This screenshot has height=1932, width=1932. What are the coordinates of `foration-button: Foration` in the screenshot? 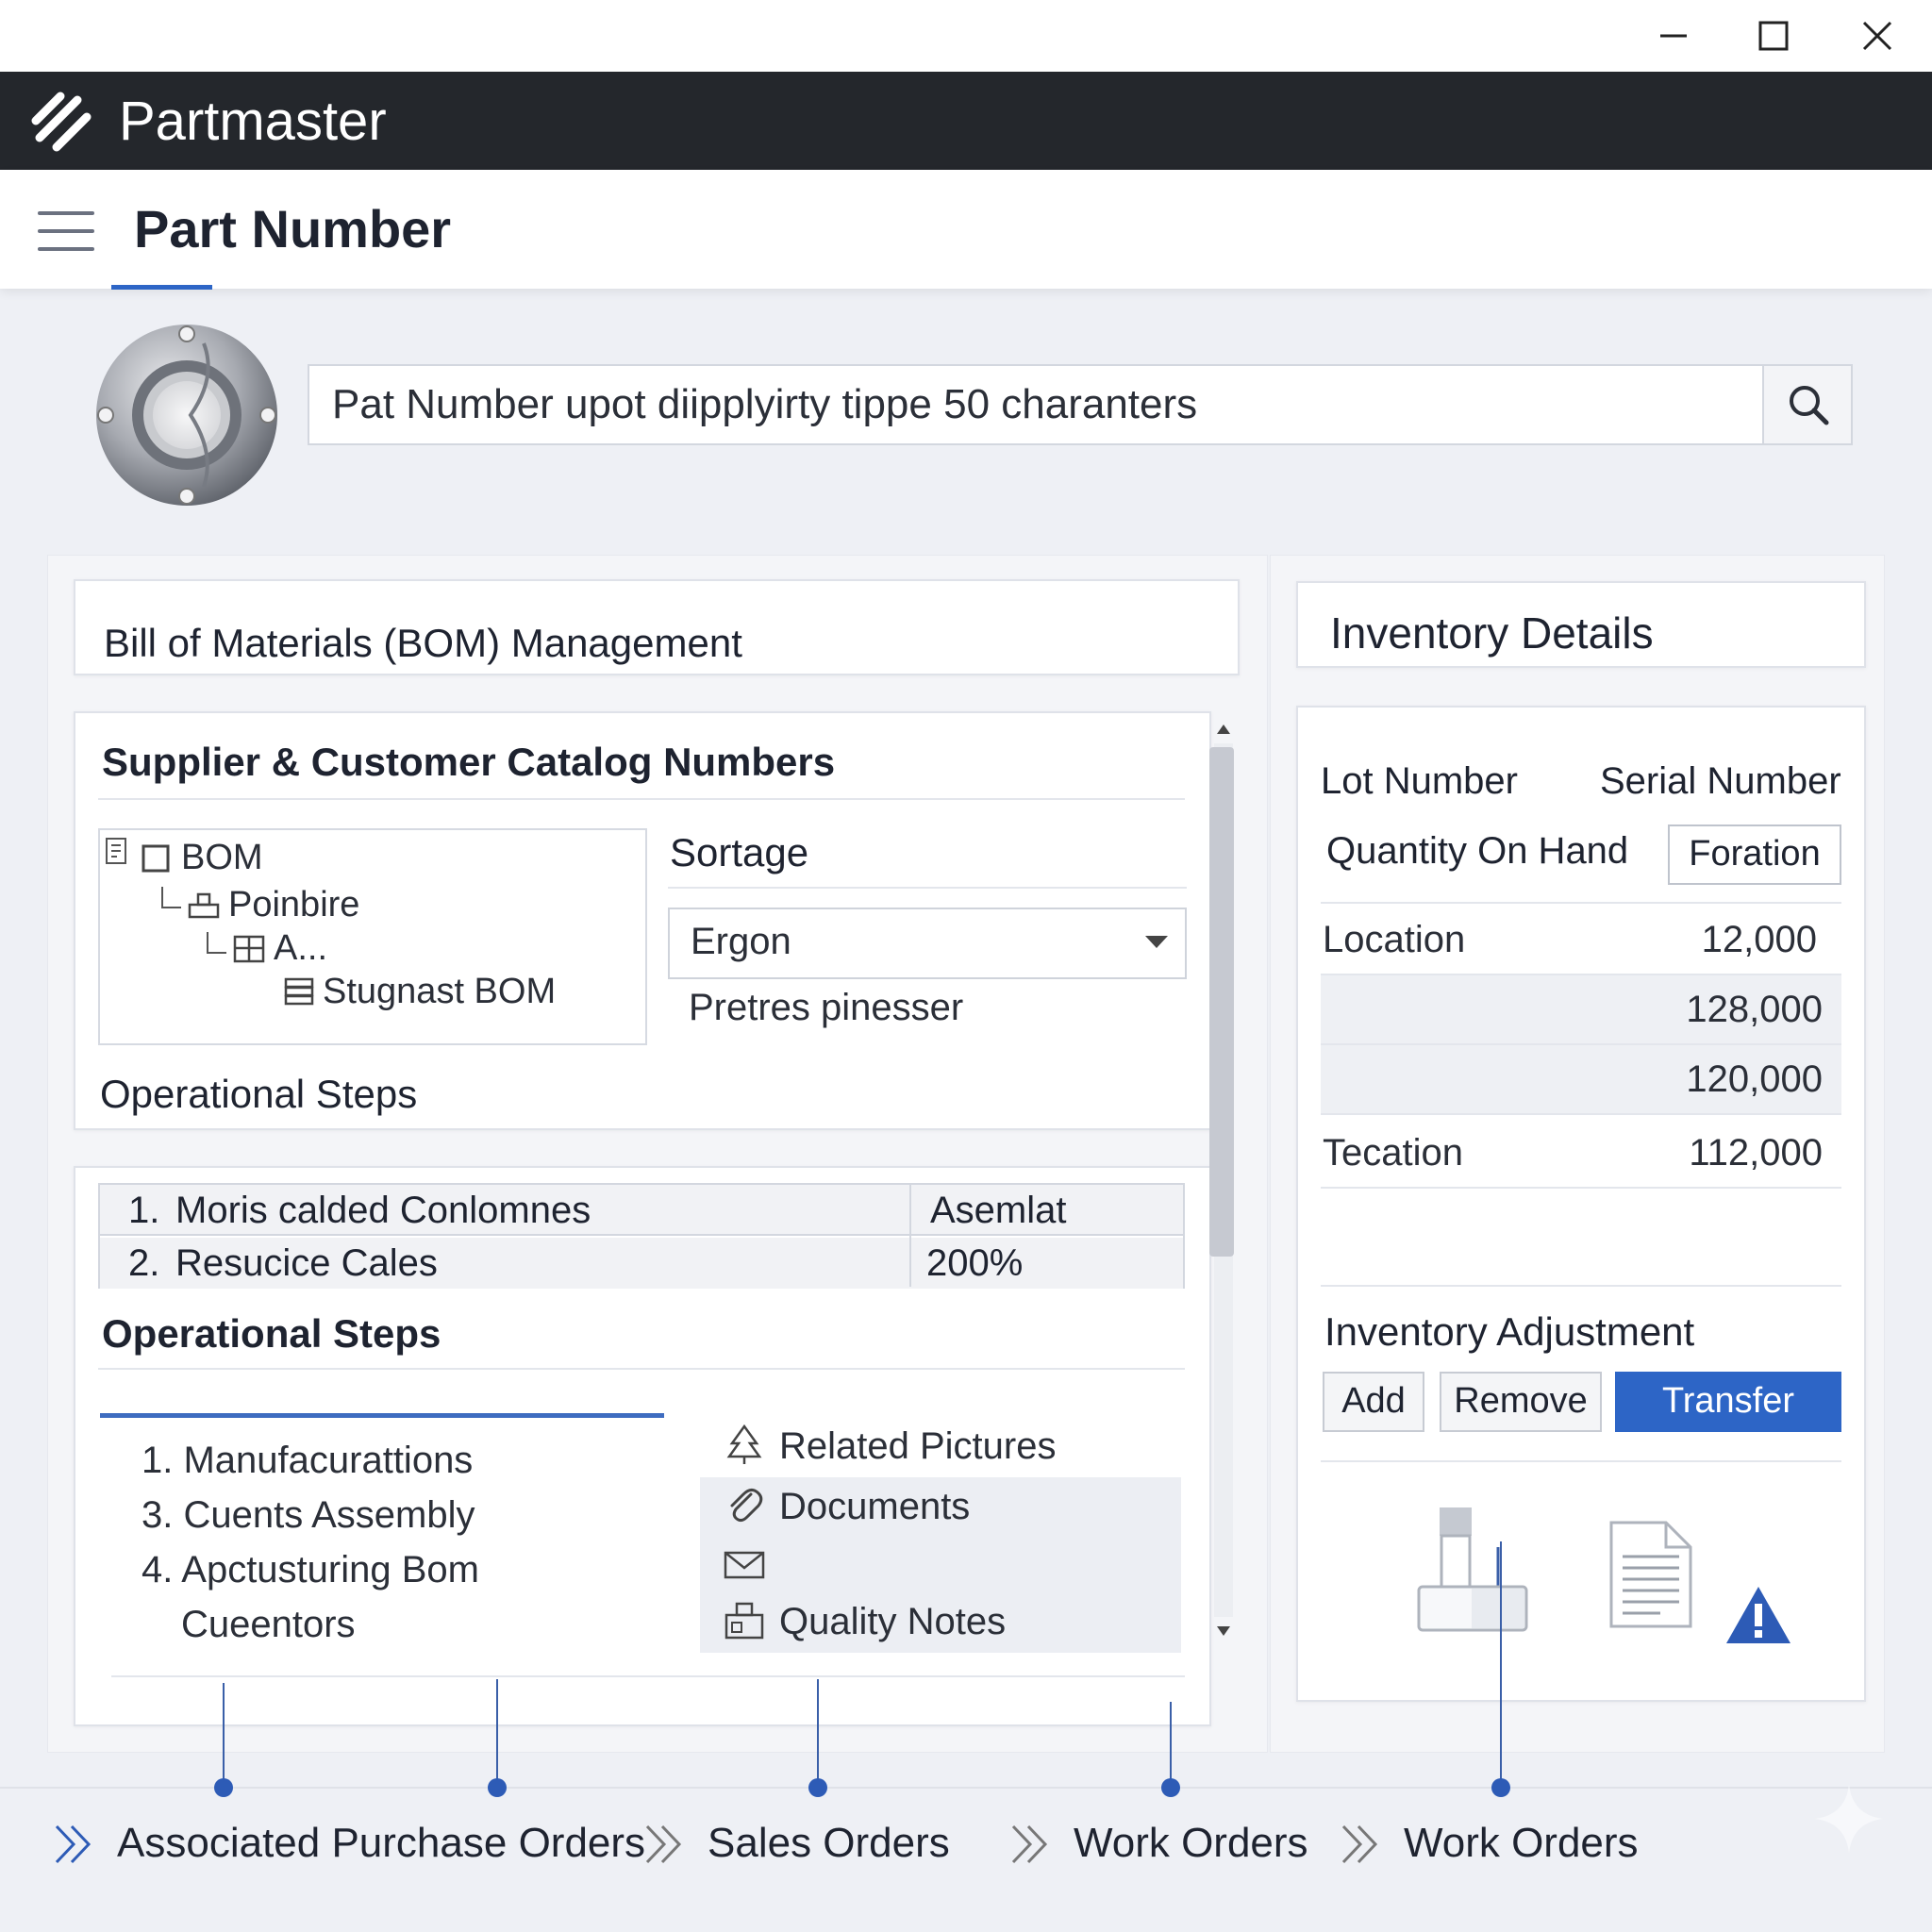 It's located at (1755, 855).